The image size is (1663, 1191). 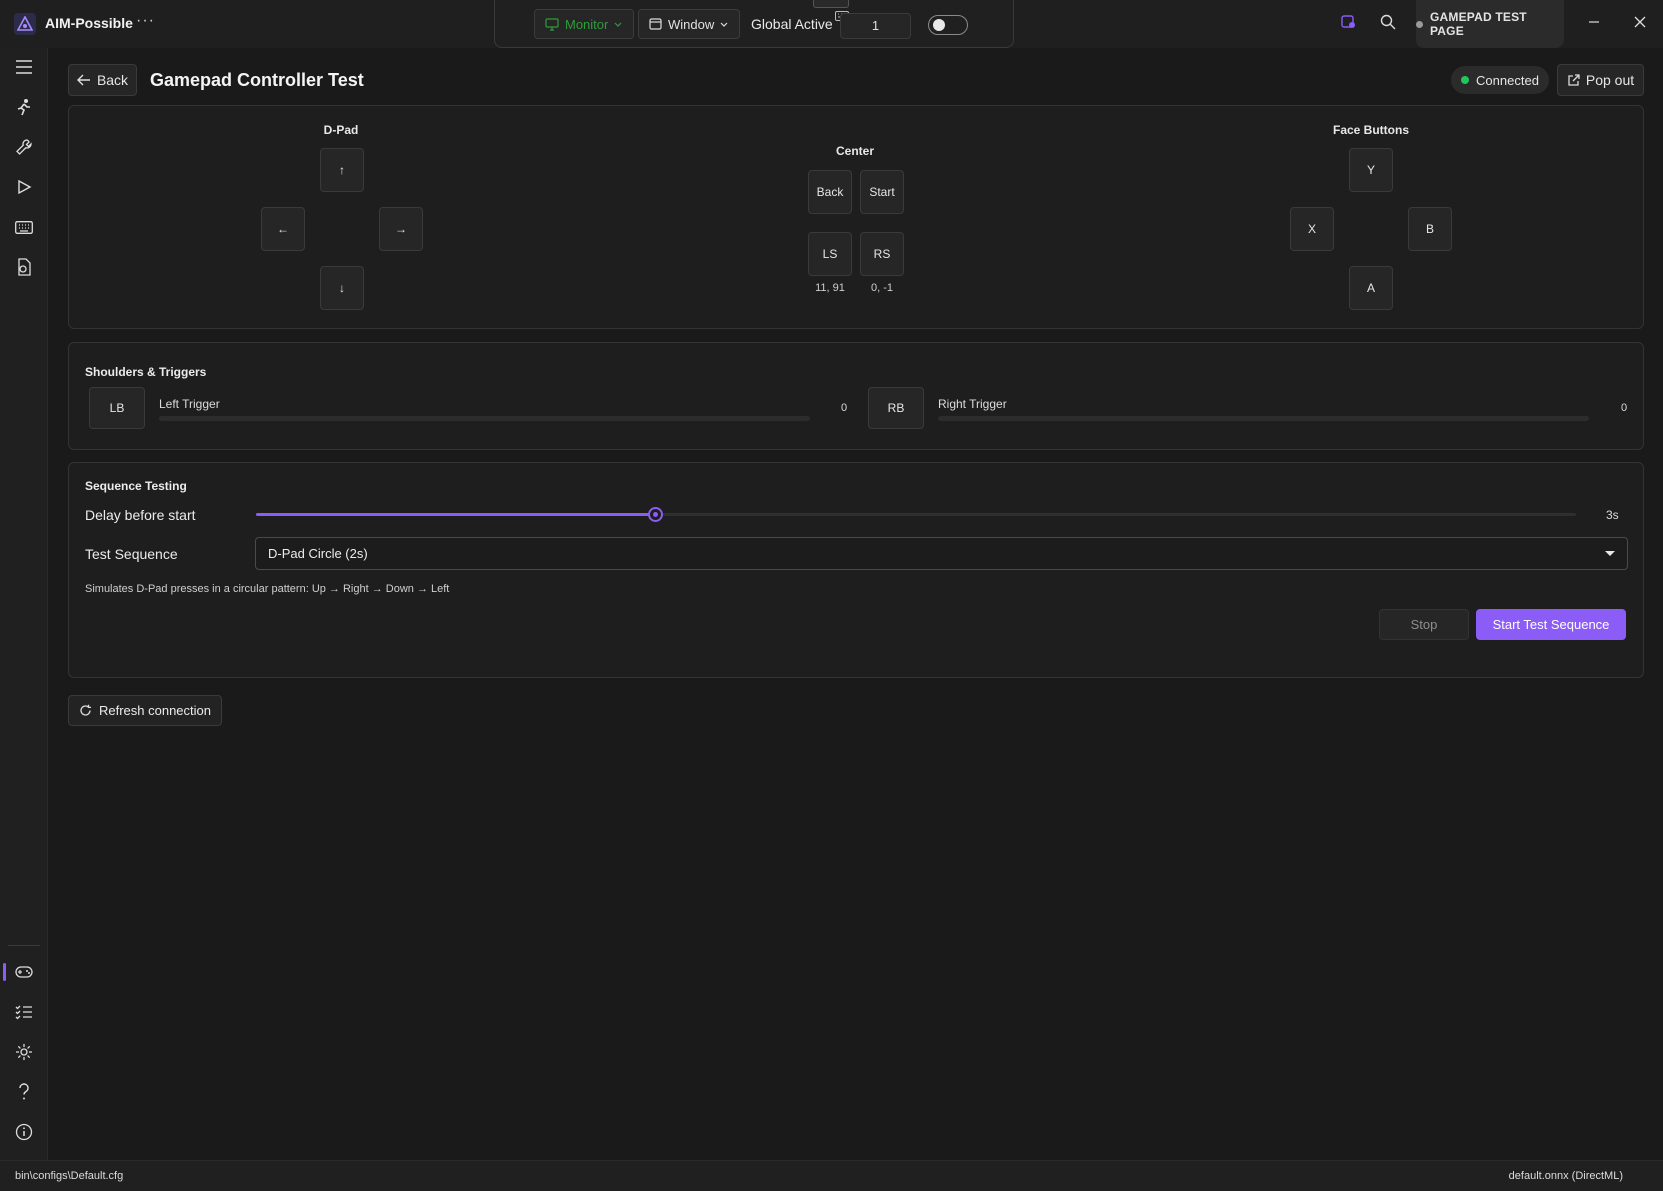 I want to click on right-stick-value: 0, -1, so click(x=881, y=288).